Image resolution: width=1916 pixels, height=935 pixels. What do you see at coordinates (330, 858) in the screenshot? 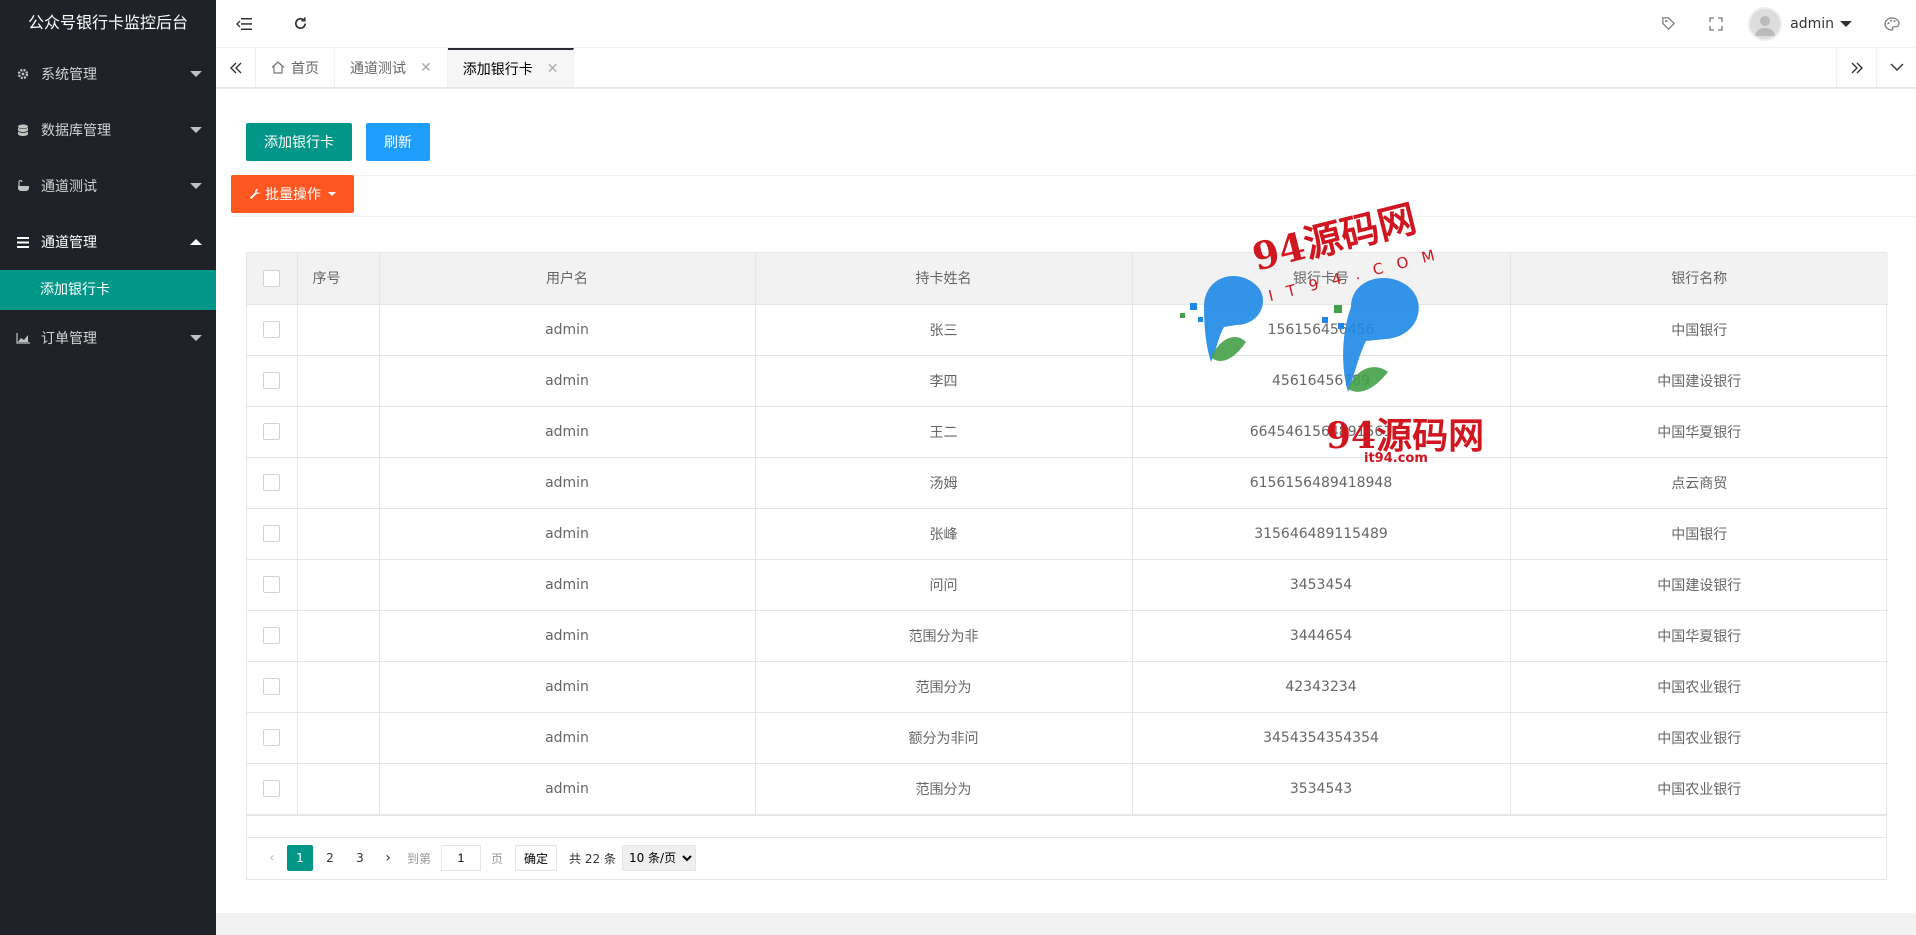
I see `page-number: 2` at bounding box center [330, 858].